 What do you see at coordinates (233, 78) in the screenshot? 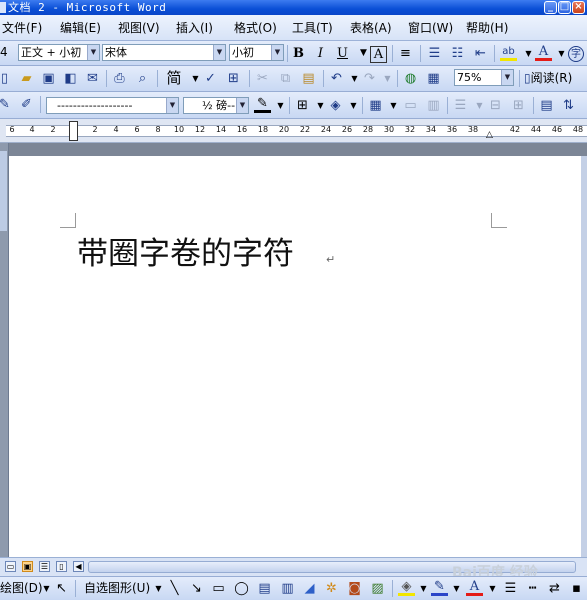
I see `research-icon: ⊞` at bounding box center [233, 78].